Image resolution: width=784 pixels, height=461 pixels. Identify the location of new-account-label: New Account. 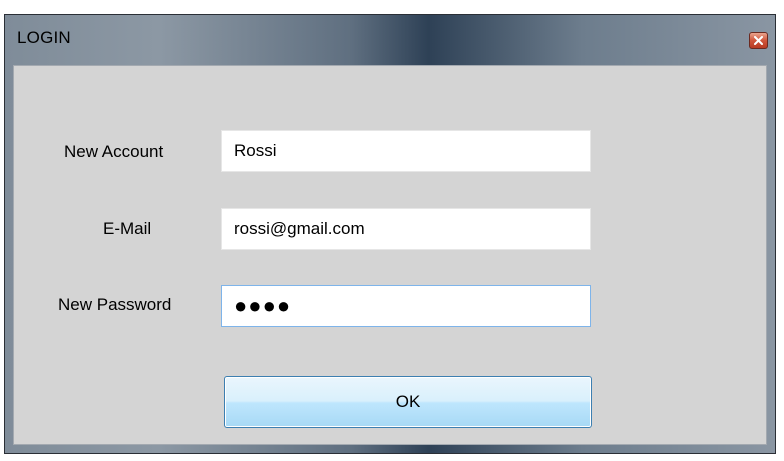
(114, 151).